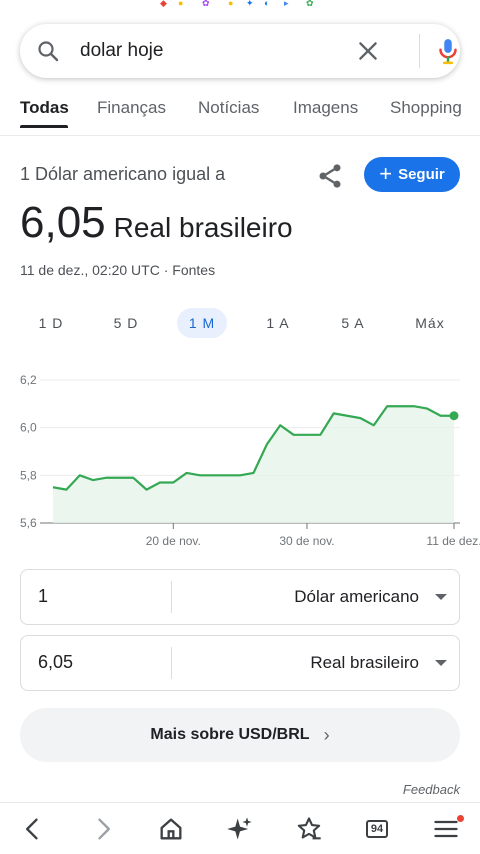 The height and width of the screenshot is (854, 480). Describe the element at coordinates (446, 829) in the screenshot. I see `menu-icon` at that location.